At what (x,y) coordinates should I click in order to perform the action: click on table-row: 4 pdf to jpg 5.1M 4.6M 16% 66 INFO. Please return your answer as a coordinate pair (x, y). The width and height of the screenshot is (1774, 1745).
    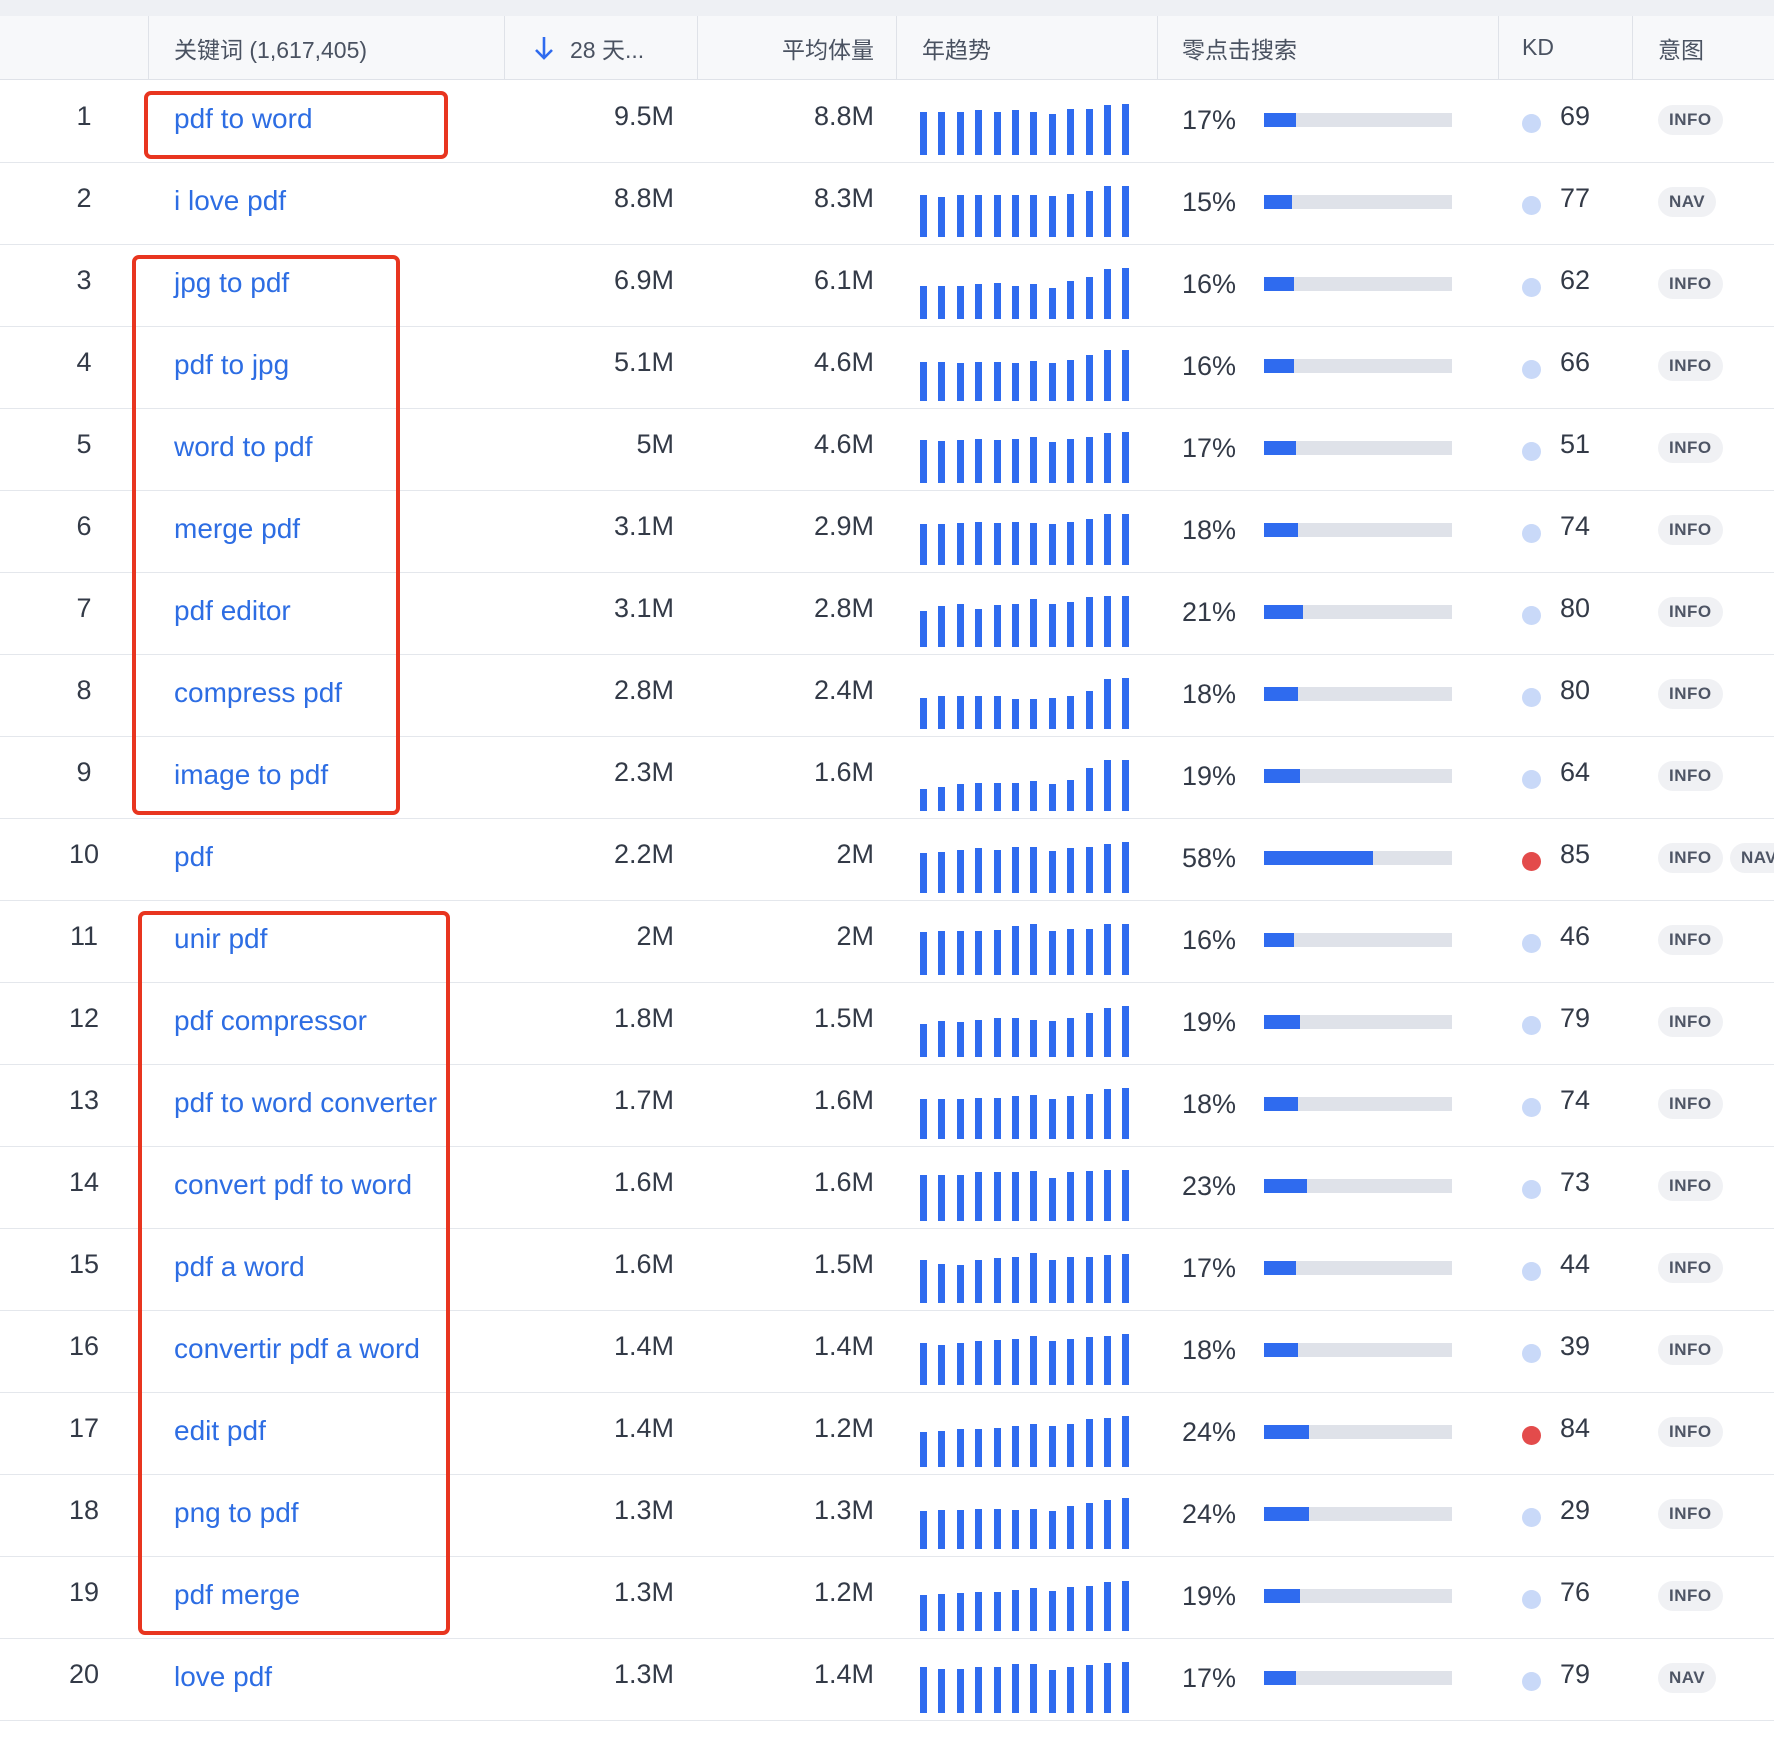
    Looking at the image, I should click on (887, 368).